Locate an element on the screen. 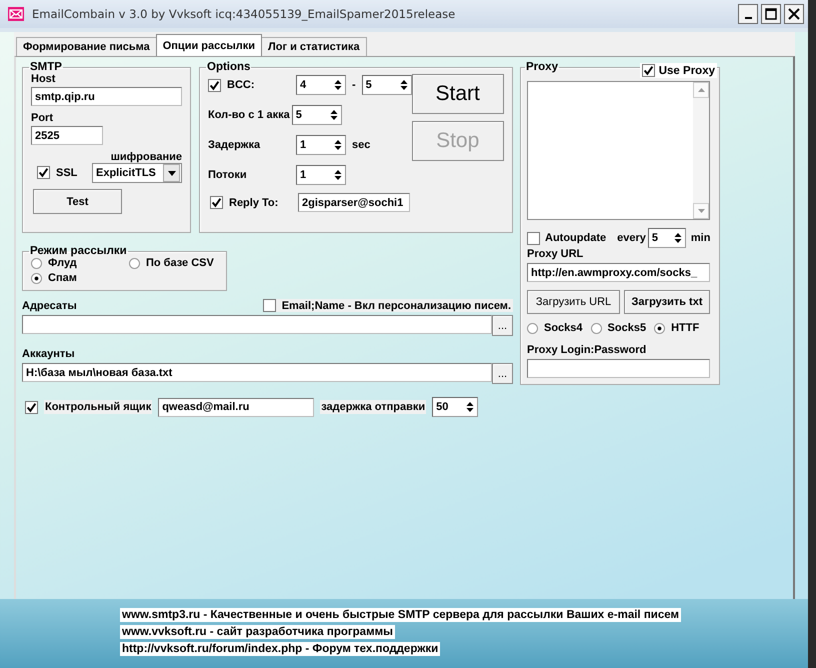  field-label: Аккаунты is located at coordinates (48, 354).